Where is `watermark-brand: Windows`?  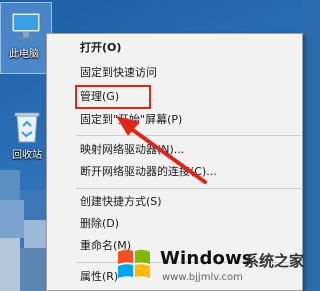 watermark-brand: Windows is located at coordinates (206, 258).